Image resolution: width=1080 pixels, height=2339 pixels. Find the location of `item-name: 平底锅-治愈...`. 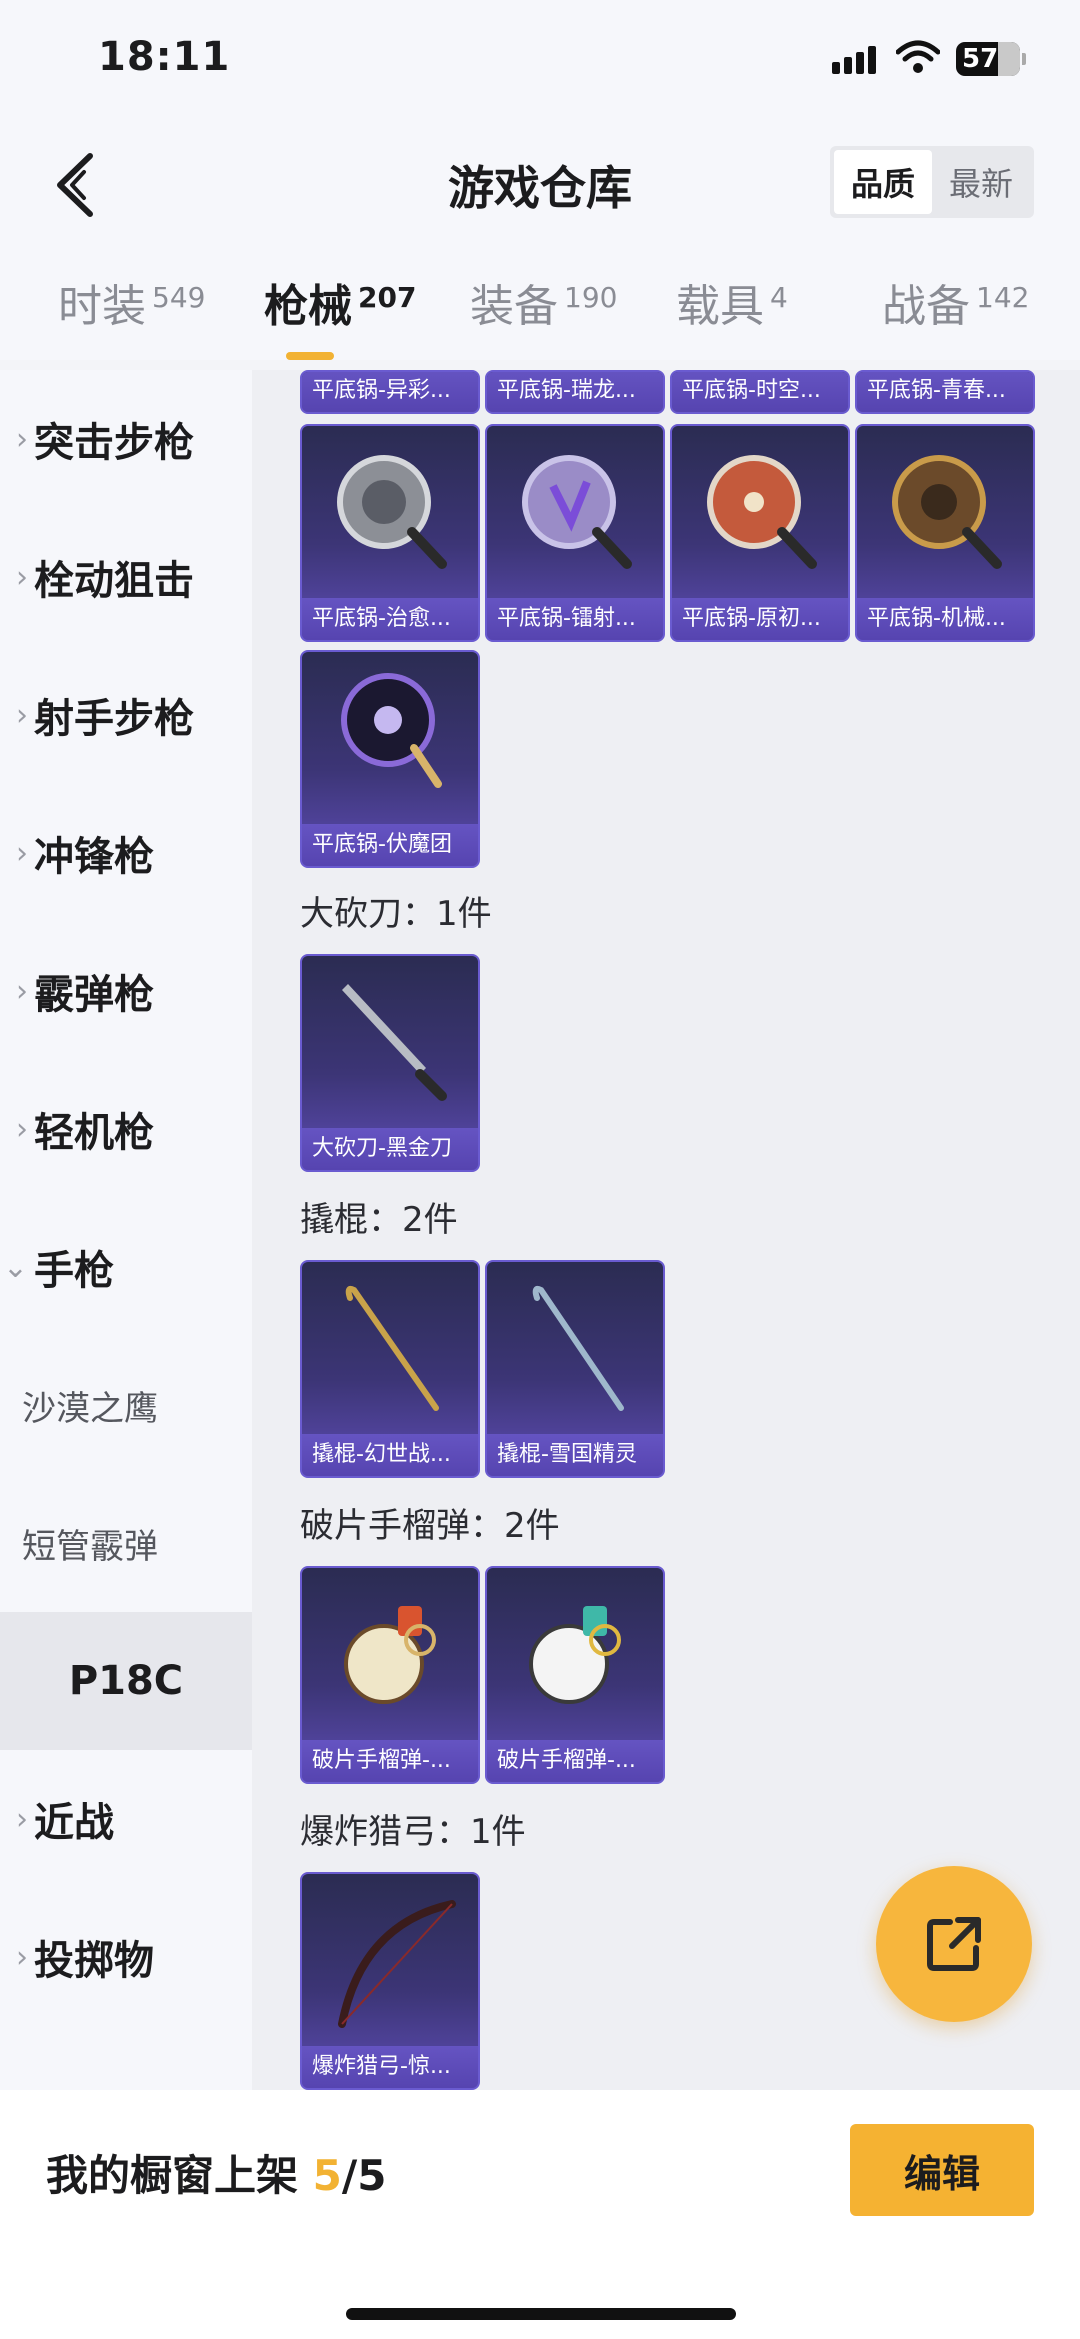

item-name: 平底锅-治愈... is located at coordinates (390, 619).